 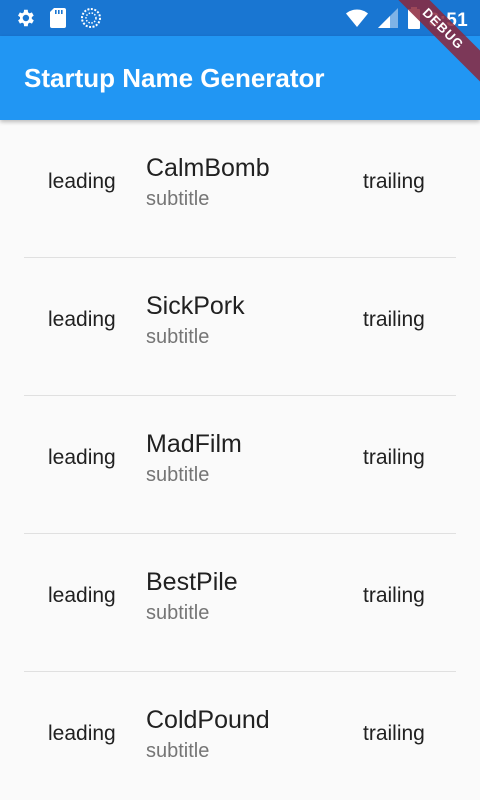 What do you see at coordinates (194, 444) in the screenshot?
I see `list-item-title: MadFilm` at bounding box center [194, 444].